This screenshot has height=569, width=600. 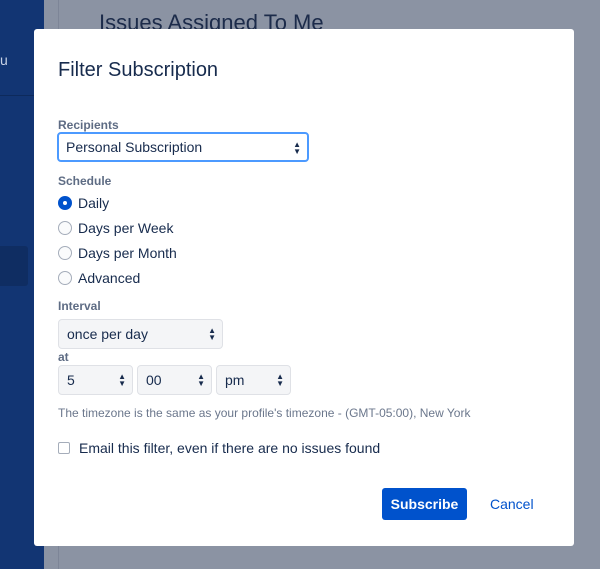 I want to click on schedule-label: Schedule, so click(x=85, y=181).